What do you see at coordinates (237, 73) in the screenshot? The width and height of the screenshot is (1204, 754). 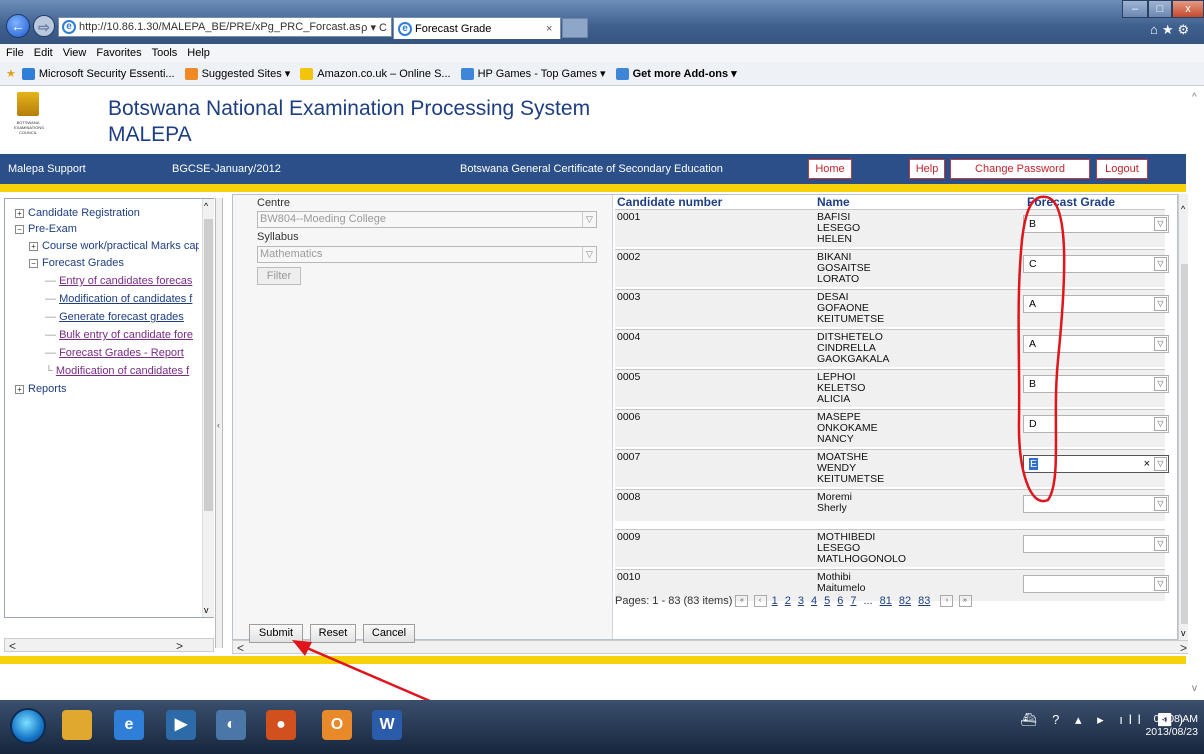 I see `fav-suggested-sites: Suggested Sites ▾` at bounding box center [237, 73].